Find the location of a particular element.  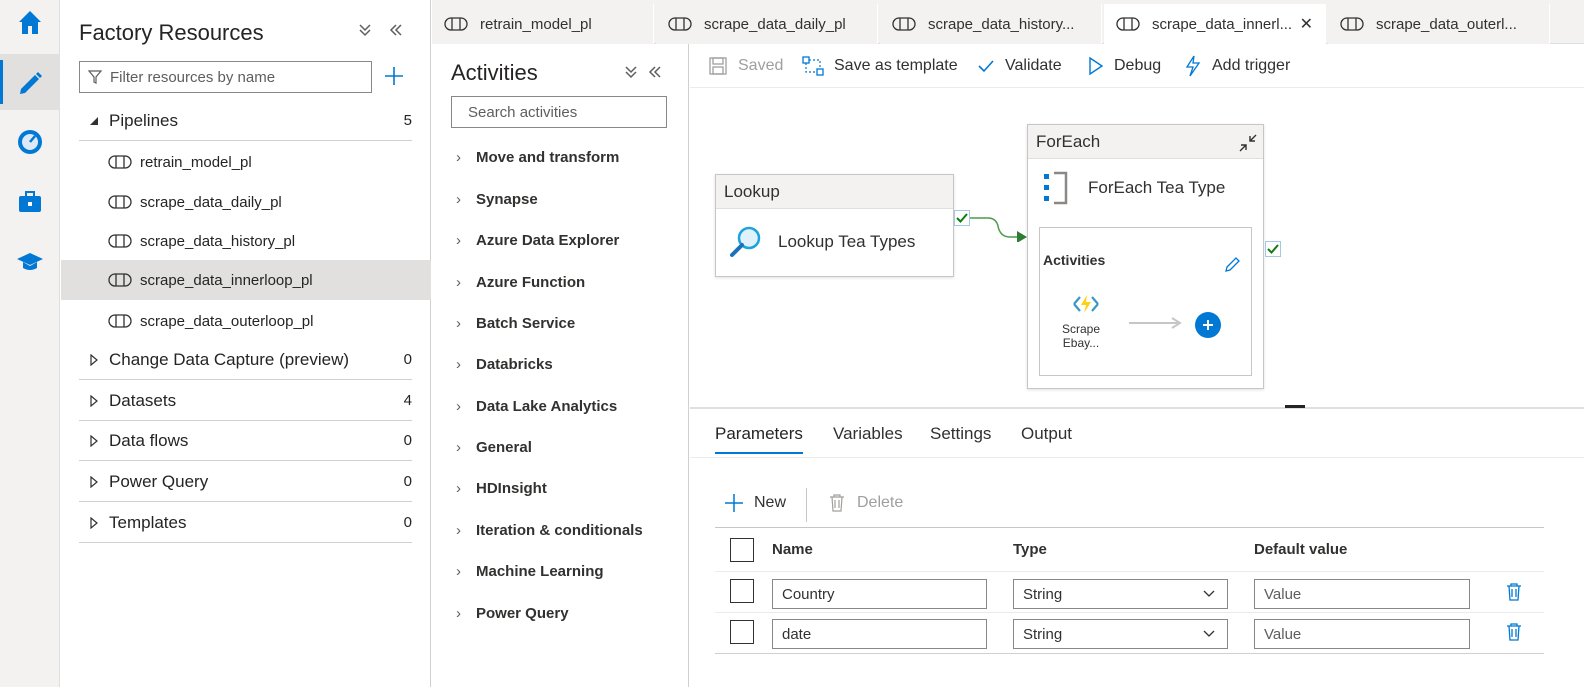

edit-pencil-icon is located at coordinates (1232, 265).